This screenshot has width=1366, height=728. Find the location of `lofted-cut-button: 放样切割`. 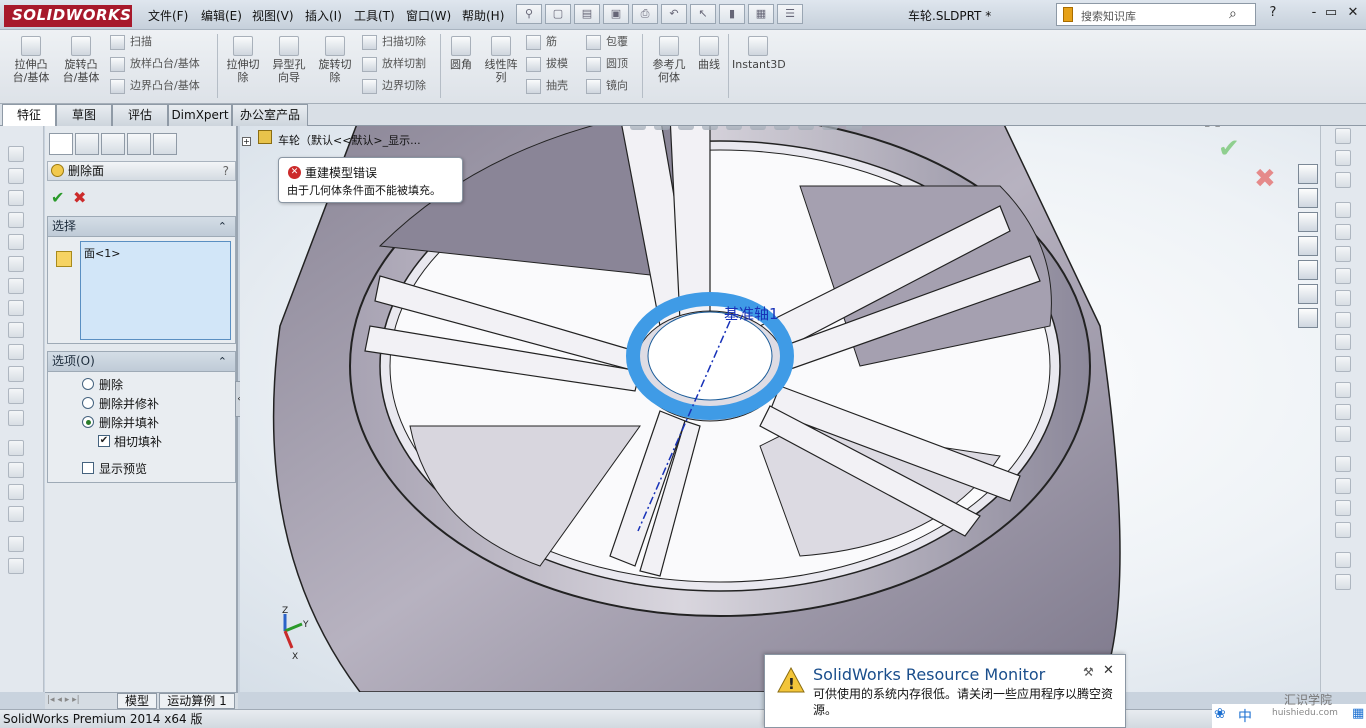

lofted-cut-button: 放样切割 is located at coordinates (393, 65).